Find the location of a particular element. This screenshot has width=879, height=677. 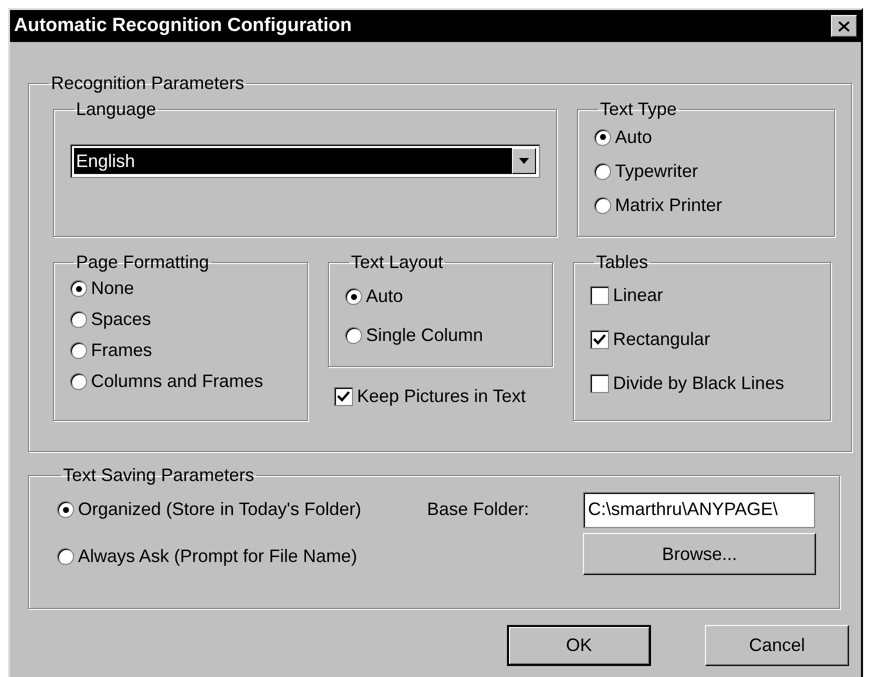

dialog-button: Cancel is located at coordinates (777, 645).